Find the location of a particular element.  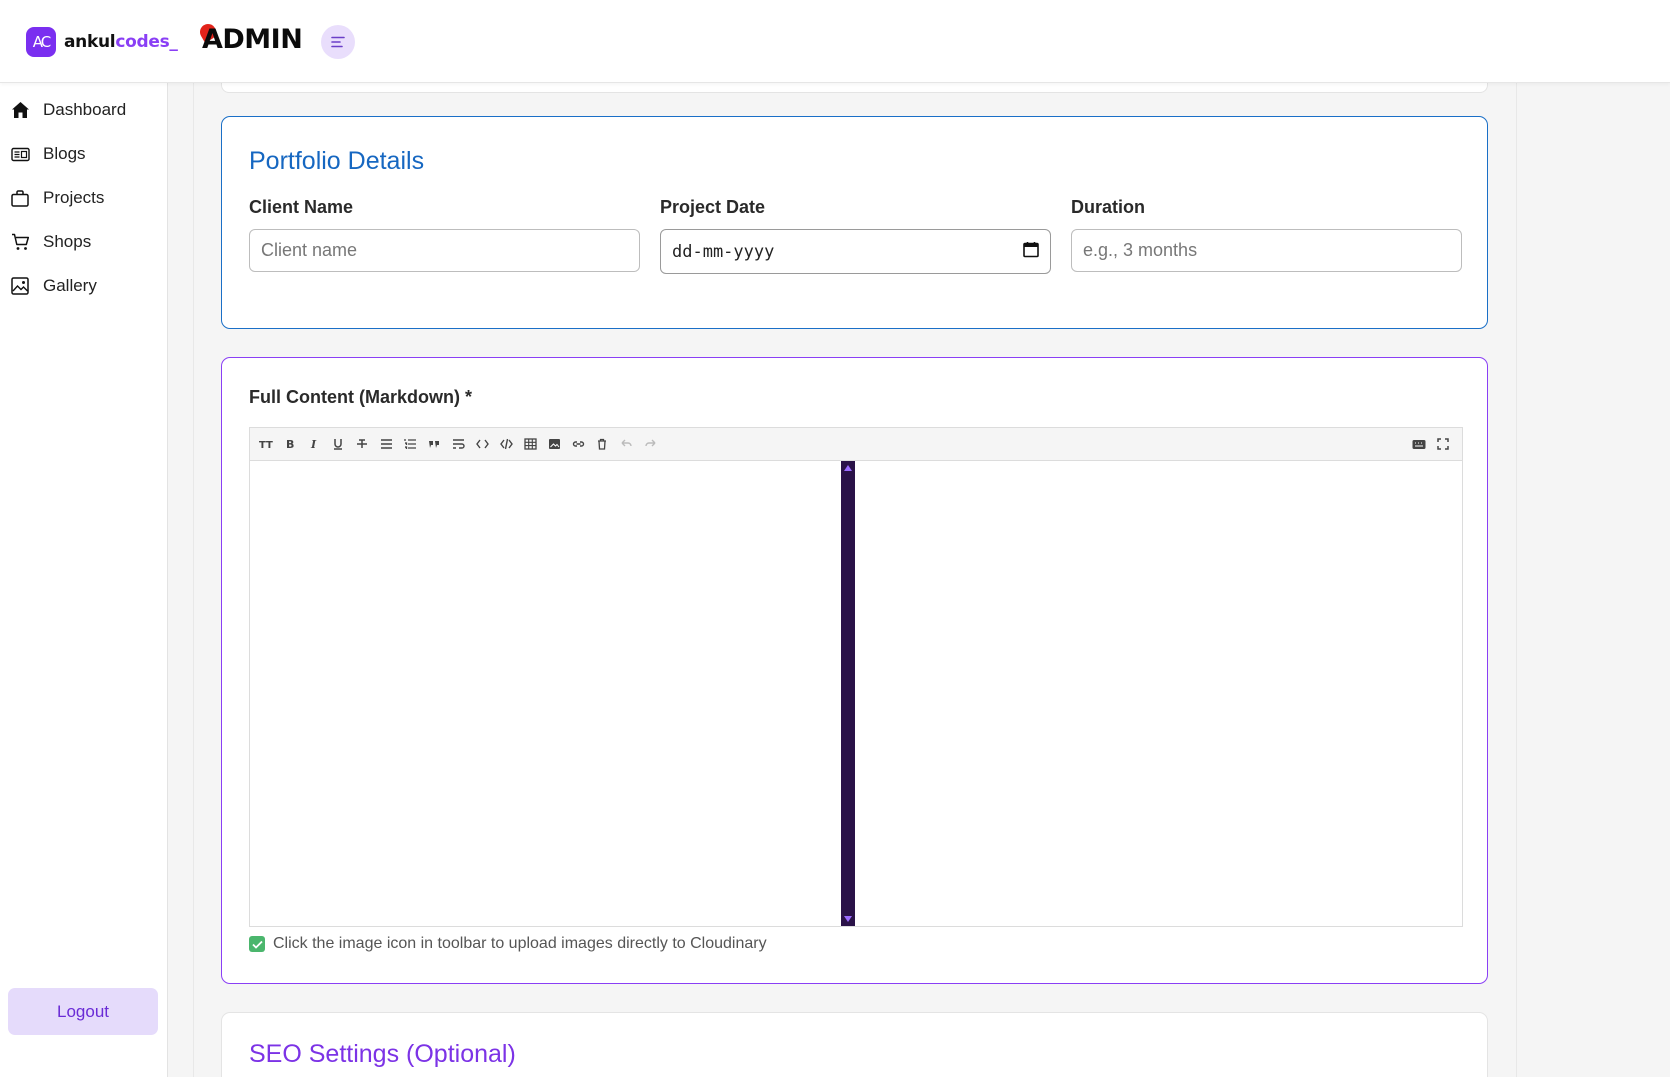

editor-toolbar: TT B I is located at coordinates (856, 444).